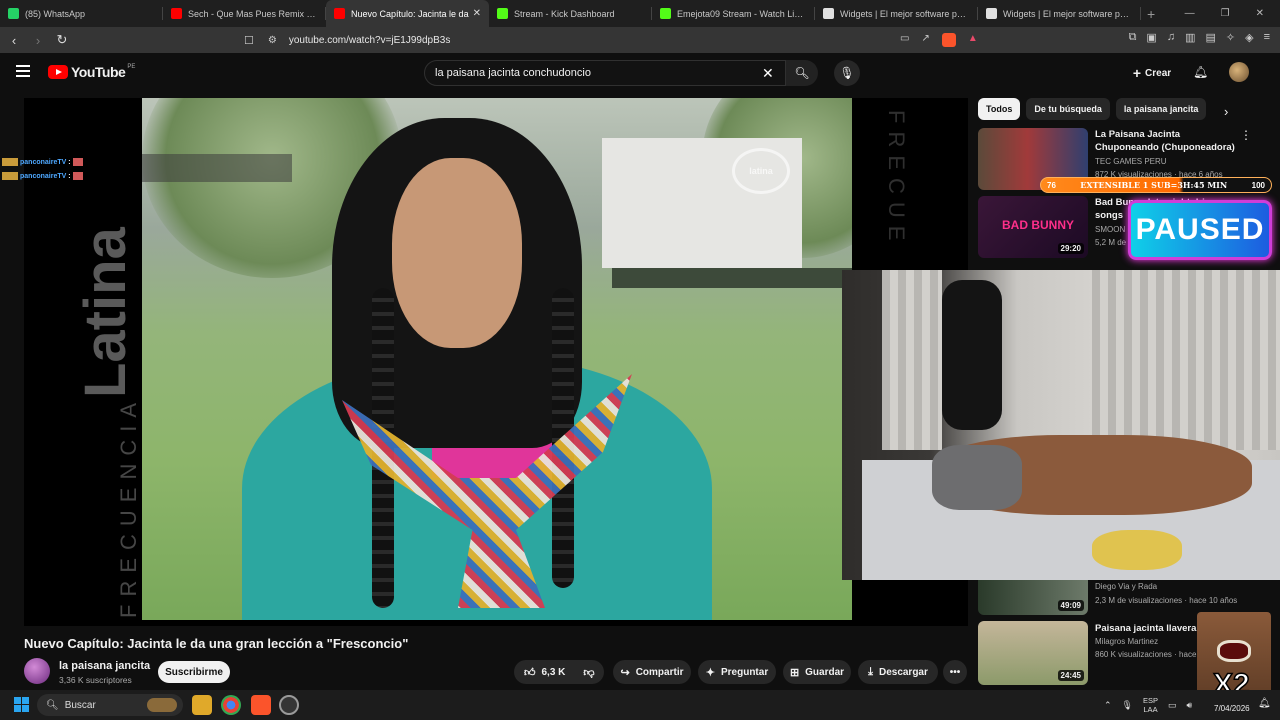 This screenshot has width=1280, height=720. I want to click on dislike-icon: 👎︎, so click(588, 672).